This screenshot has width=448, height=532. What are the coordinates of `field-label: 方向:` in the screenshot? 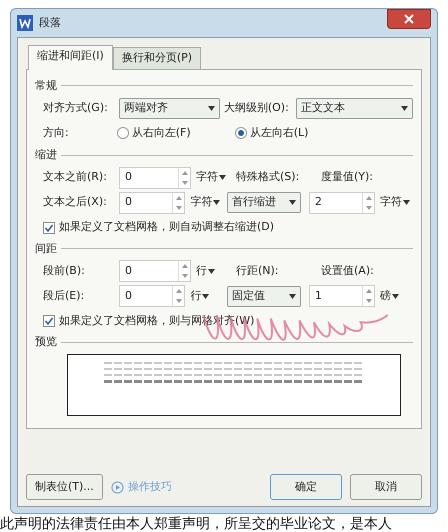 It's located at (56, 132).